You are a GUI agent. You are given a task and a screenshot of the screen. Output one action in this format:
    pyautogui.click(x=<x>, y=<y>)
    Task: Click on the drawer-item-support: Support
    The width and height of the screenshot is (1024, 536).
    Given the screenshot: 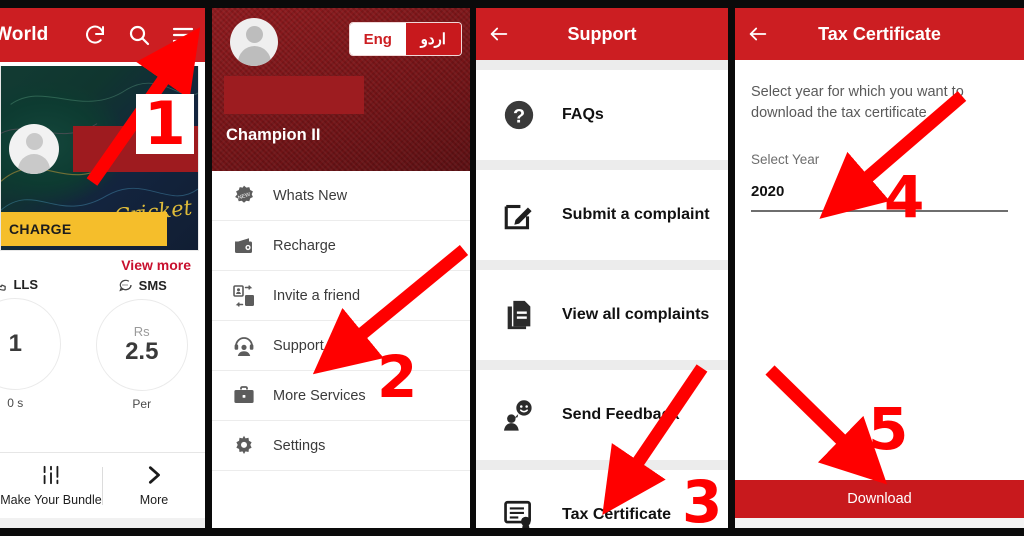 What is the action you would take?
    pyautogui.click(x=341, y=346)
    